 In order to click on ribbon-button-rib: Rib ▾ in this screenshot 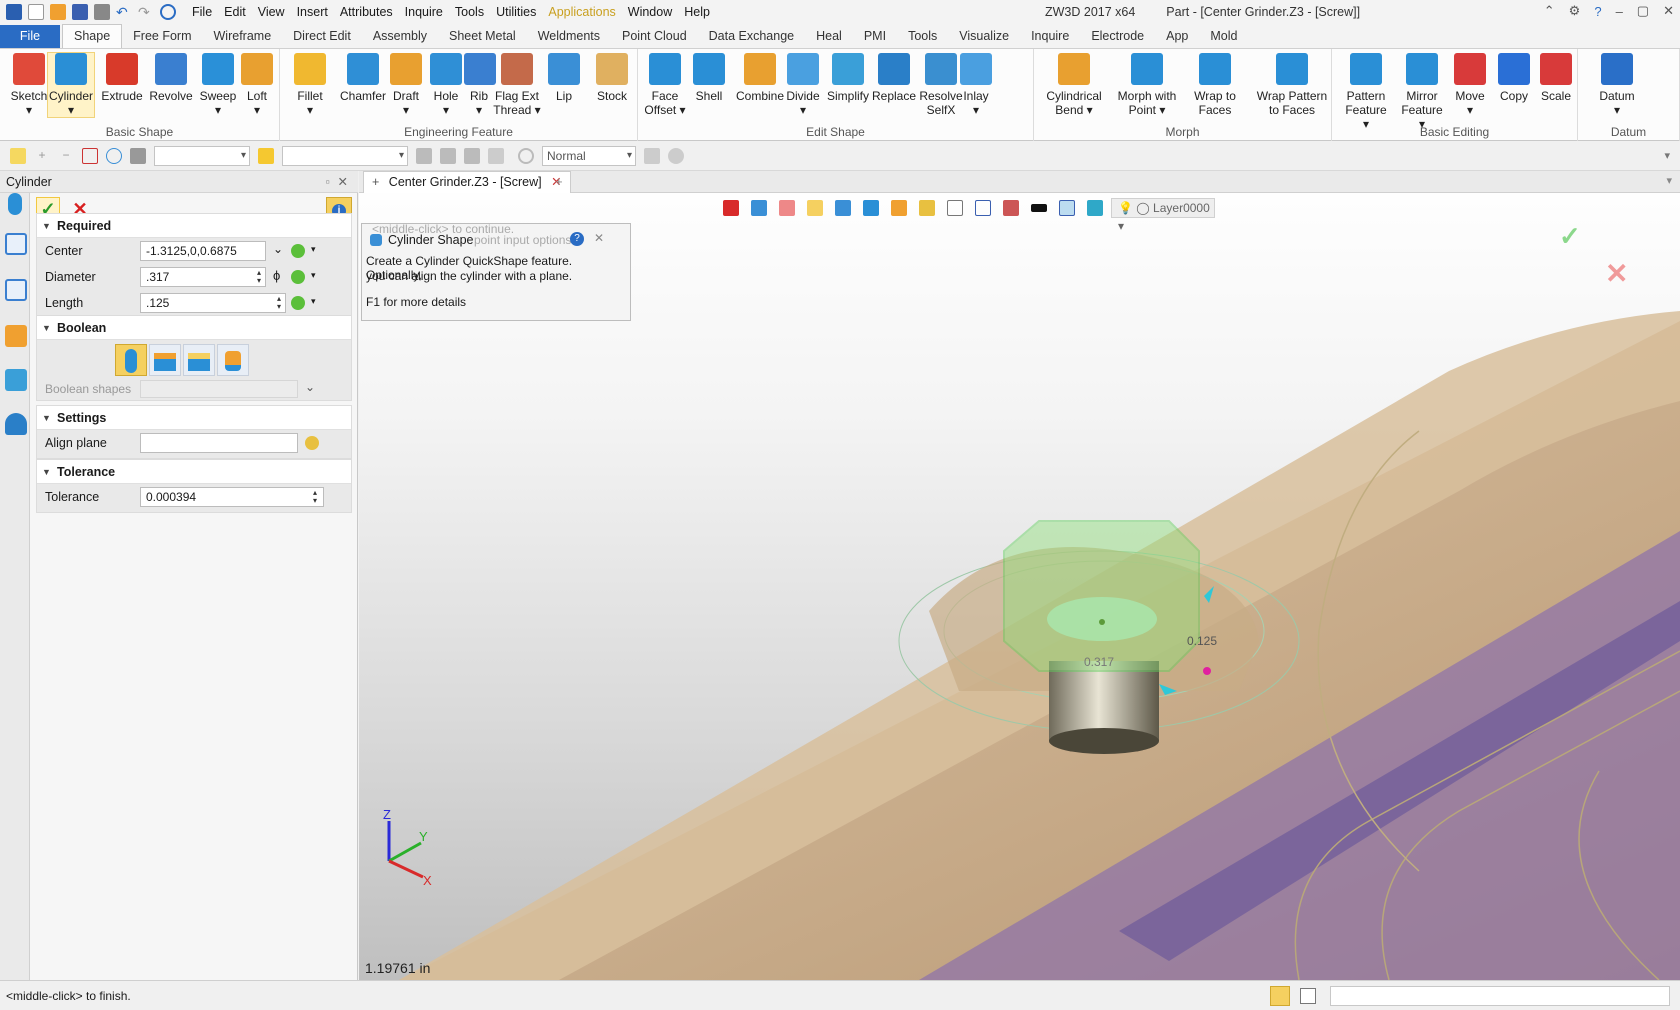, I will do `click(480, 85)`.